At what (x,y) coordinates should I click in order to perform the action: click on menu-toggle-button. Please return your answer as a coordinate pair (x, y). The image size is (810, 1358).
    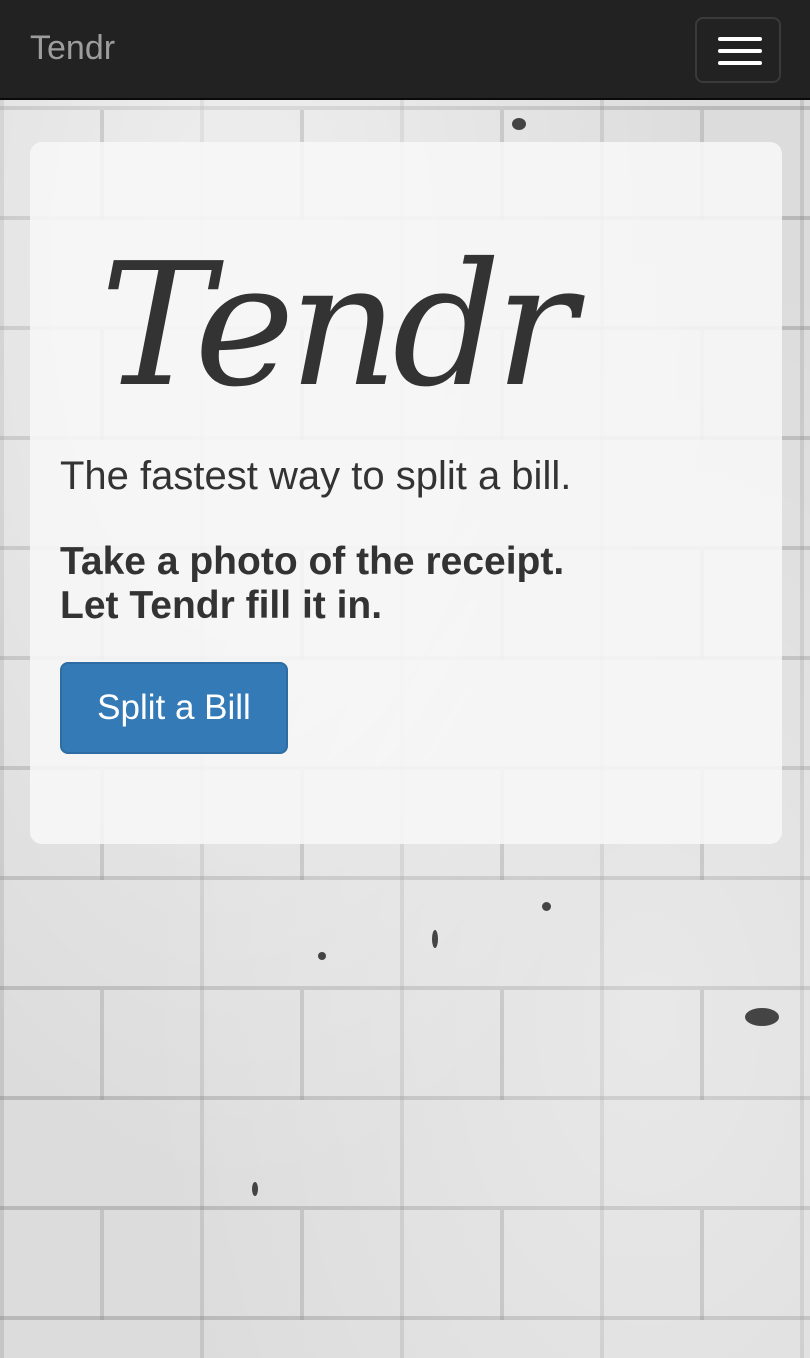
    Looking at the image, I should click on (738, 50).